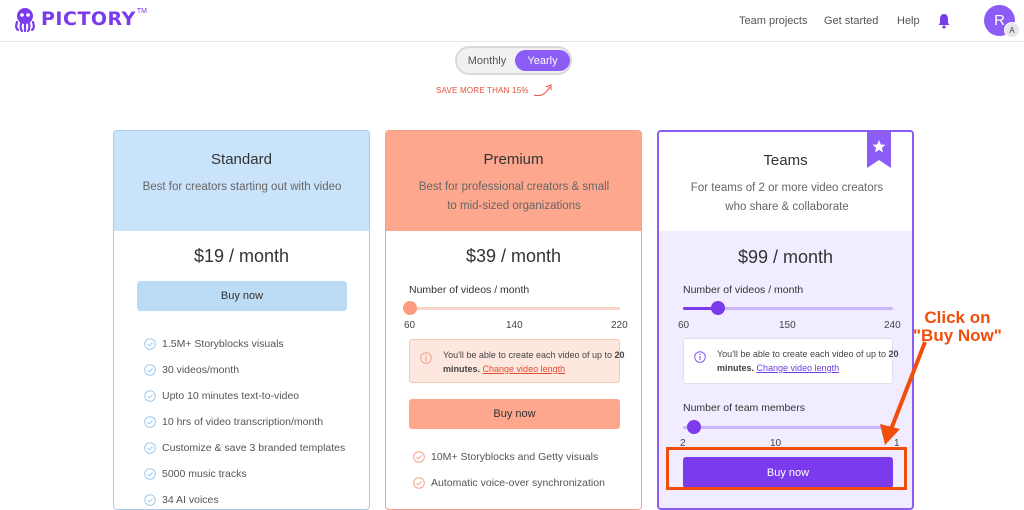 The height and width of the screenshot is (510, 1024). What do you see at coordinates (773, 21) in the screenshot?
I see `nav-team-projects: Team projects` at bounding box center [773, 21].